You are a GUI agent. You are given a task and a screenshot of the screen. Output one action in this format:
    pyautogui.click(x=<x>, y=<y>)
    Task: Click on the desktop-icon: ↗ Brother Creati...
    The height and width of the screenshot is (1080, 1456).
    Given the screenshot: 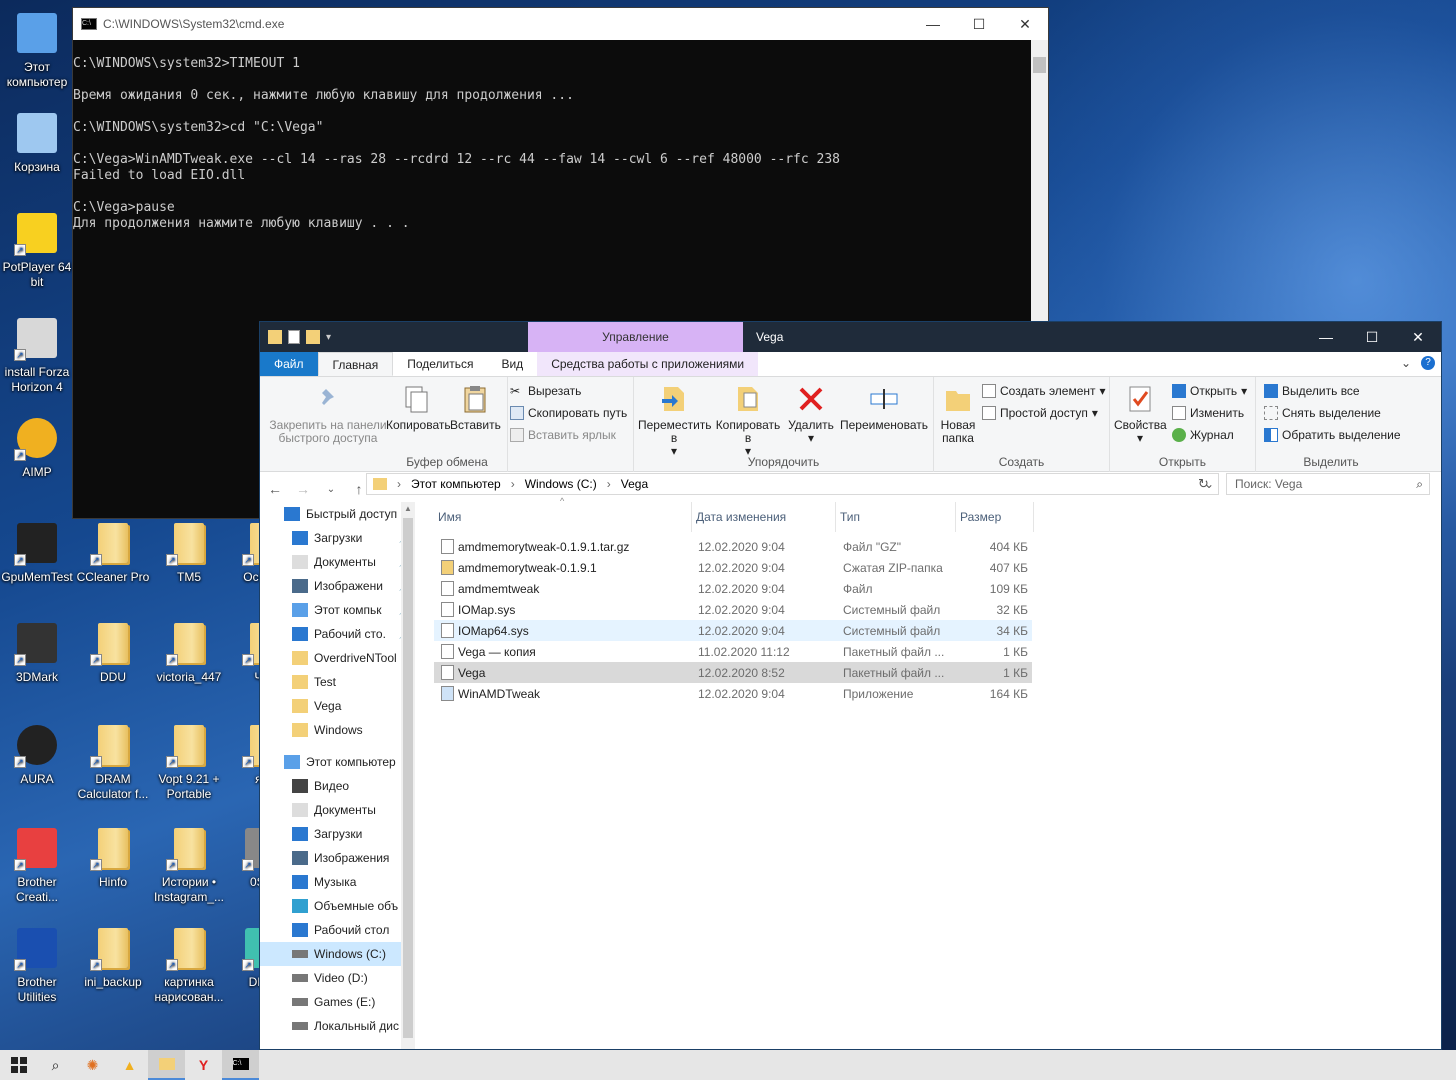 What is the action you would take?
    pyautogui.click(x=37, y=865)
    